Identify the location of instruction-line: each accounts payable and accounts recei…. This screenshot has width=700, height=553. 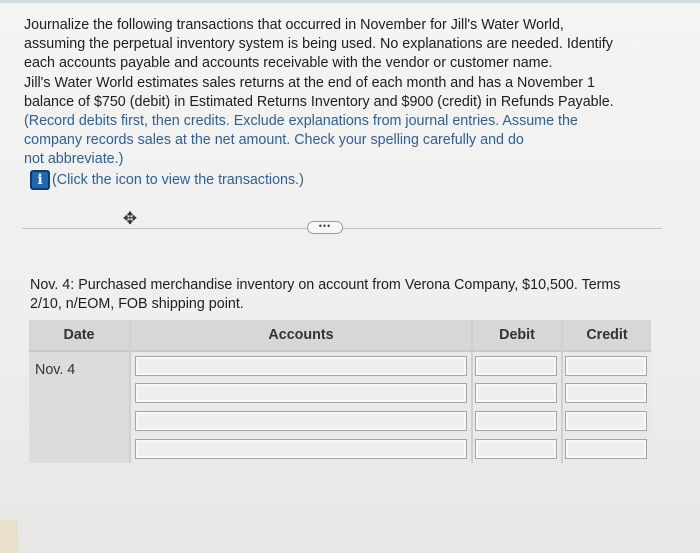
(288, 63).